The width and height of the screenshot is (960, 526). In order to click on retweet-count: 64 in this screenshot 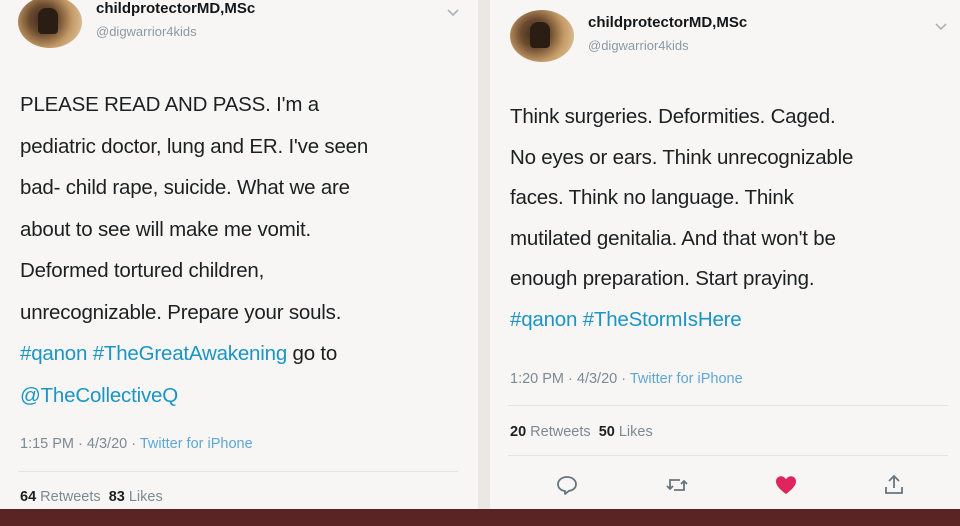, I will do `click(28, 497)`.